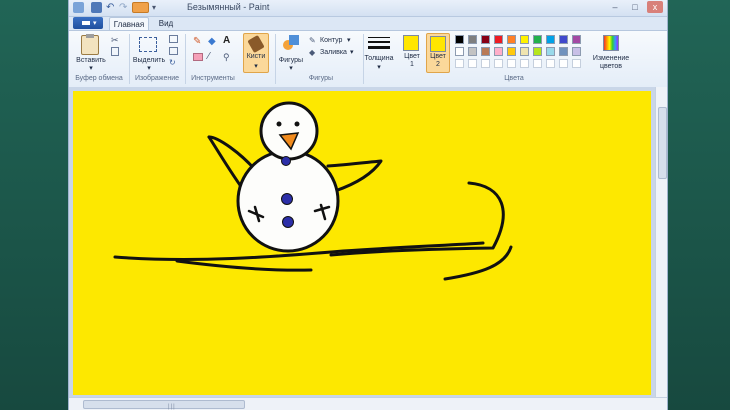  I want to click on shapes-chevron-icon: ▾, so click(291, 69).